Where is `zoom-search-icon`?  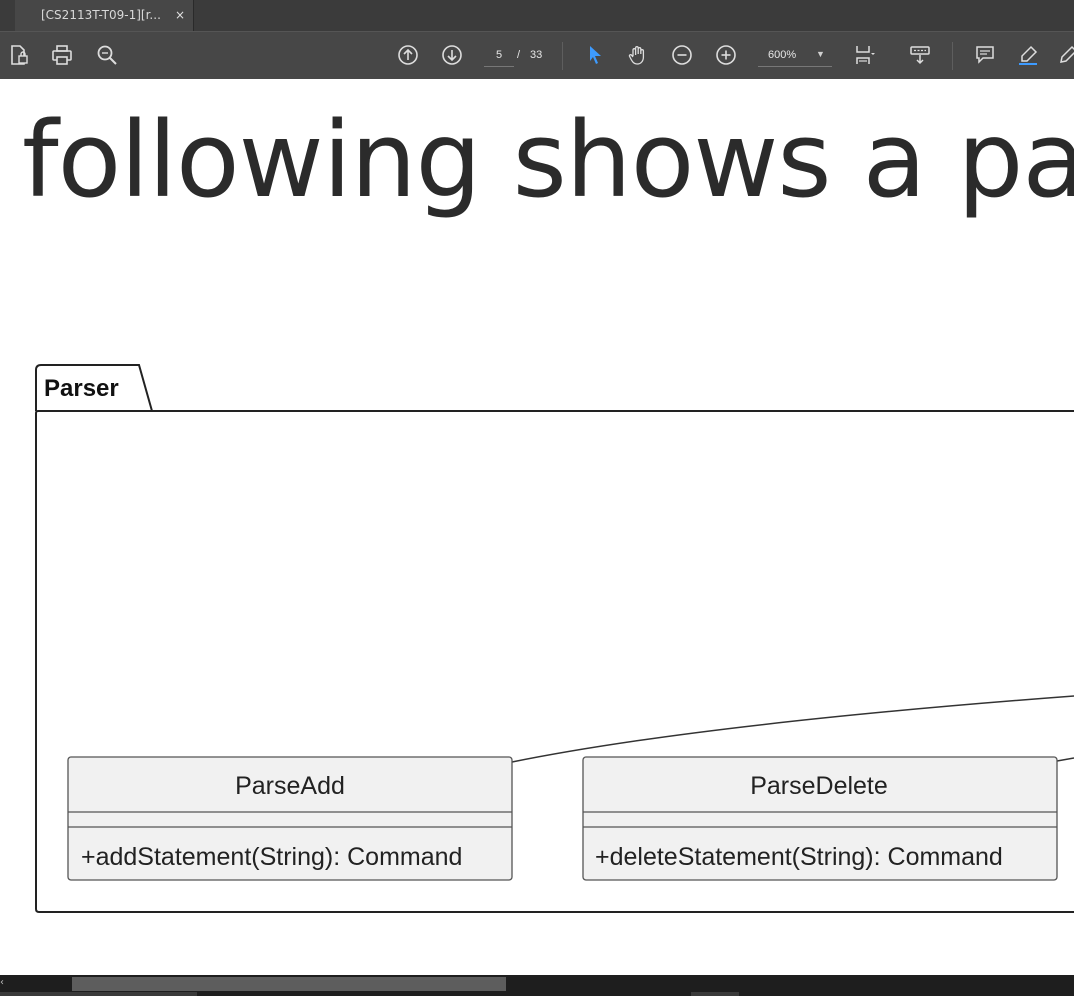
zoom-search-icon is located at coordinates (107, 55).